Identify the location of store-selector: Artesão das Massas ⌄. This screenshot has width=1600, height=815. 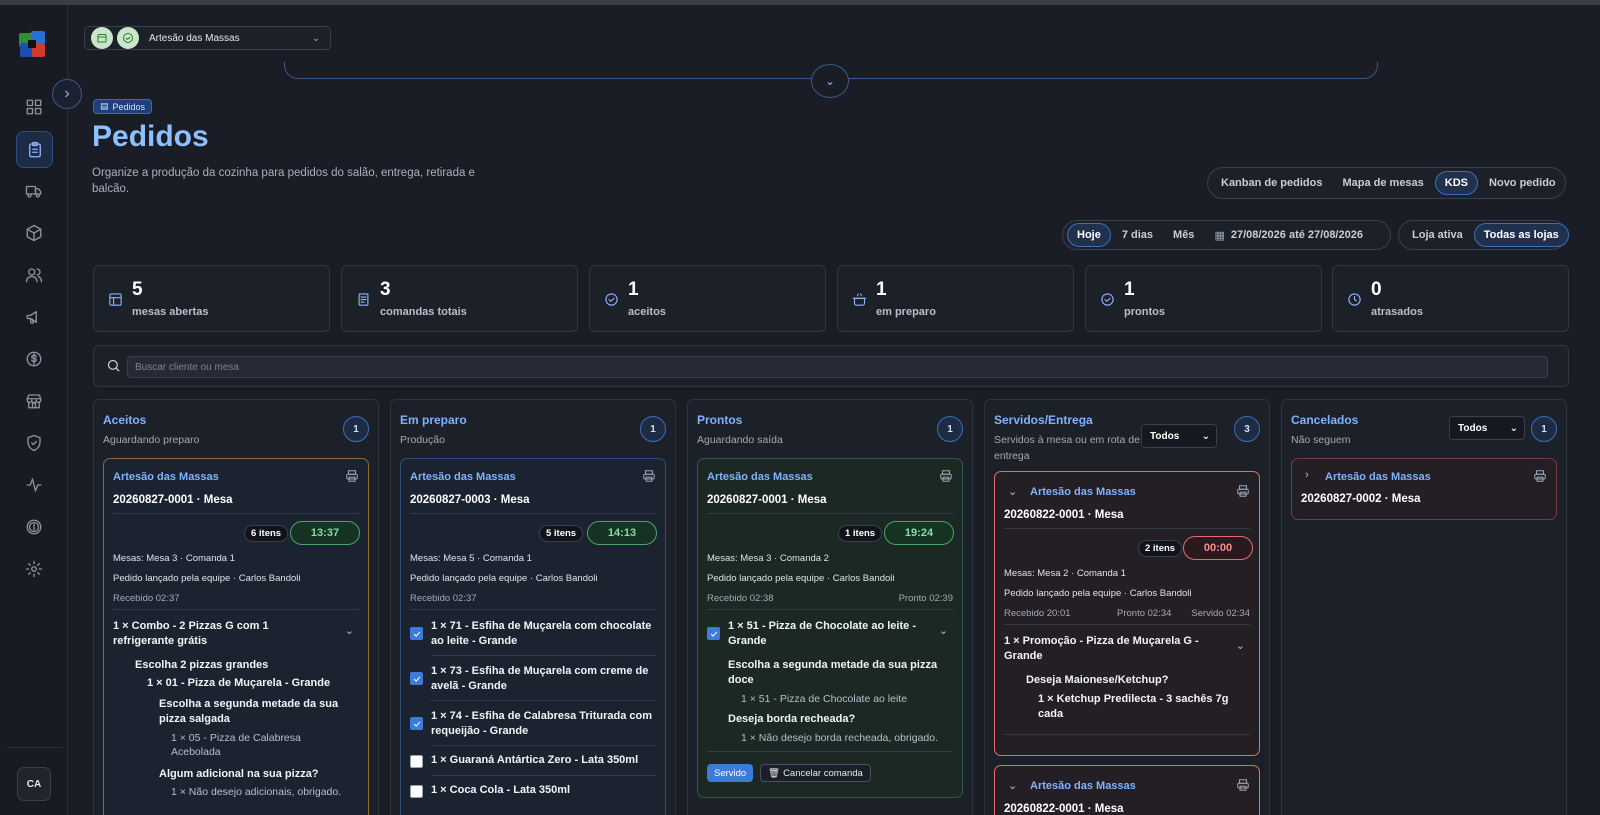
(207, 38).